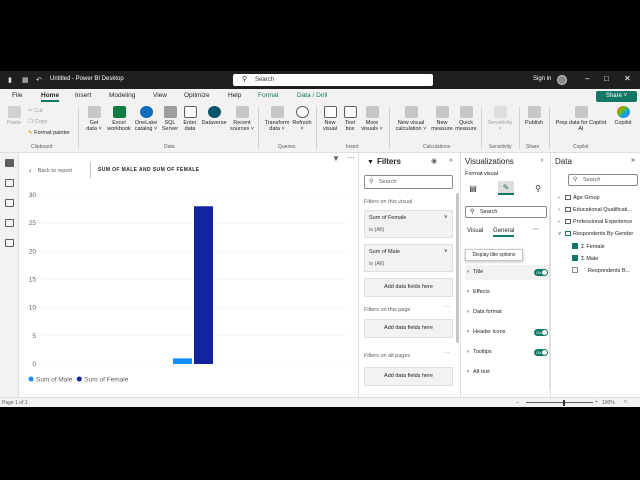  Describe the element at coordinates (585, 258) in the screenshot. I see `field-male: Σ Male` at that location.